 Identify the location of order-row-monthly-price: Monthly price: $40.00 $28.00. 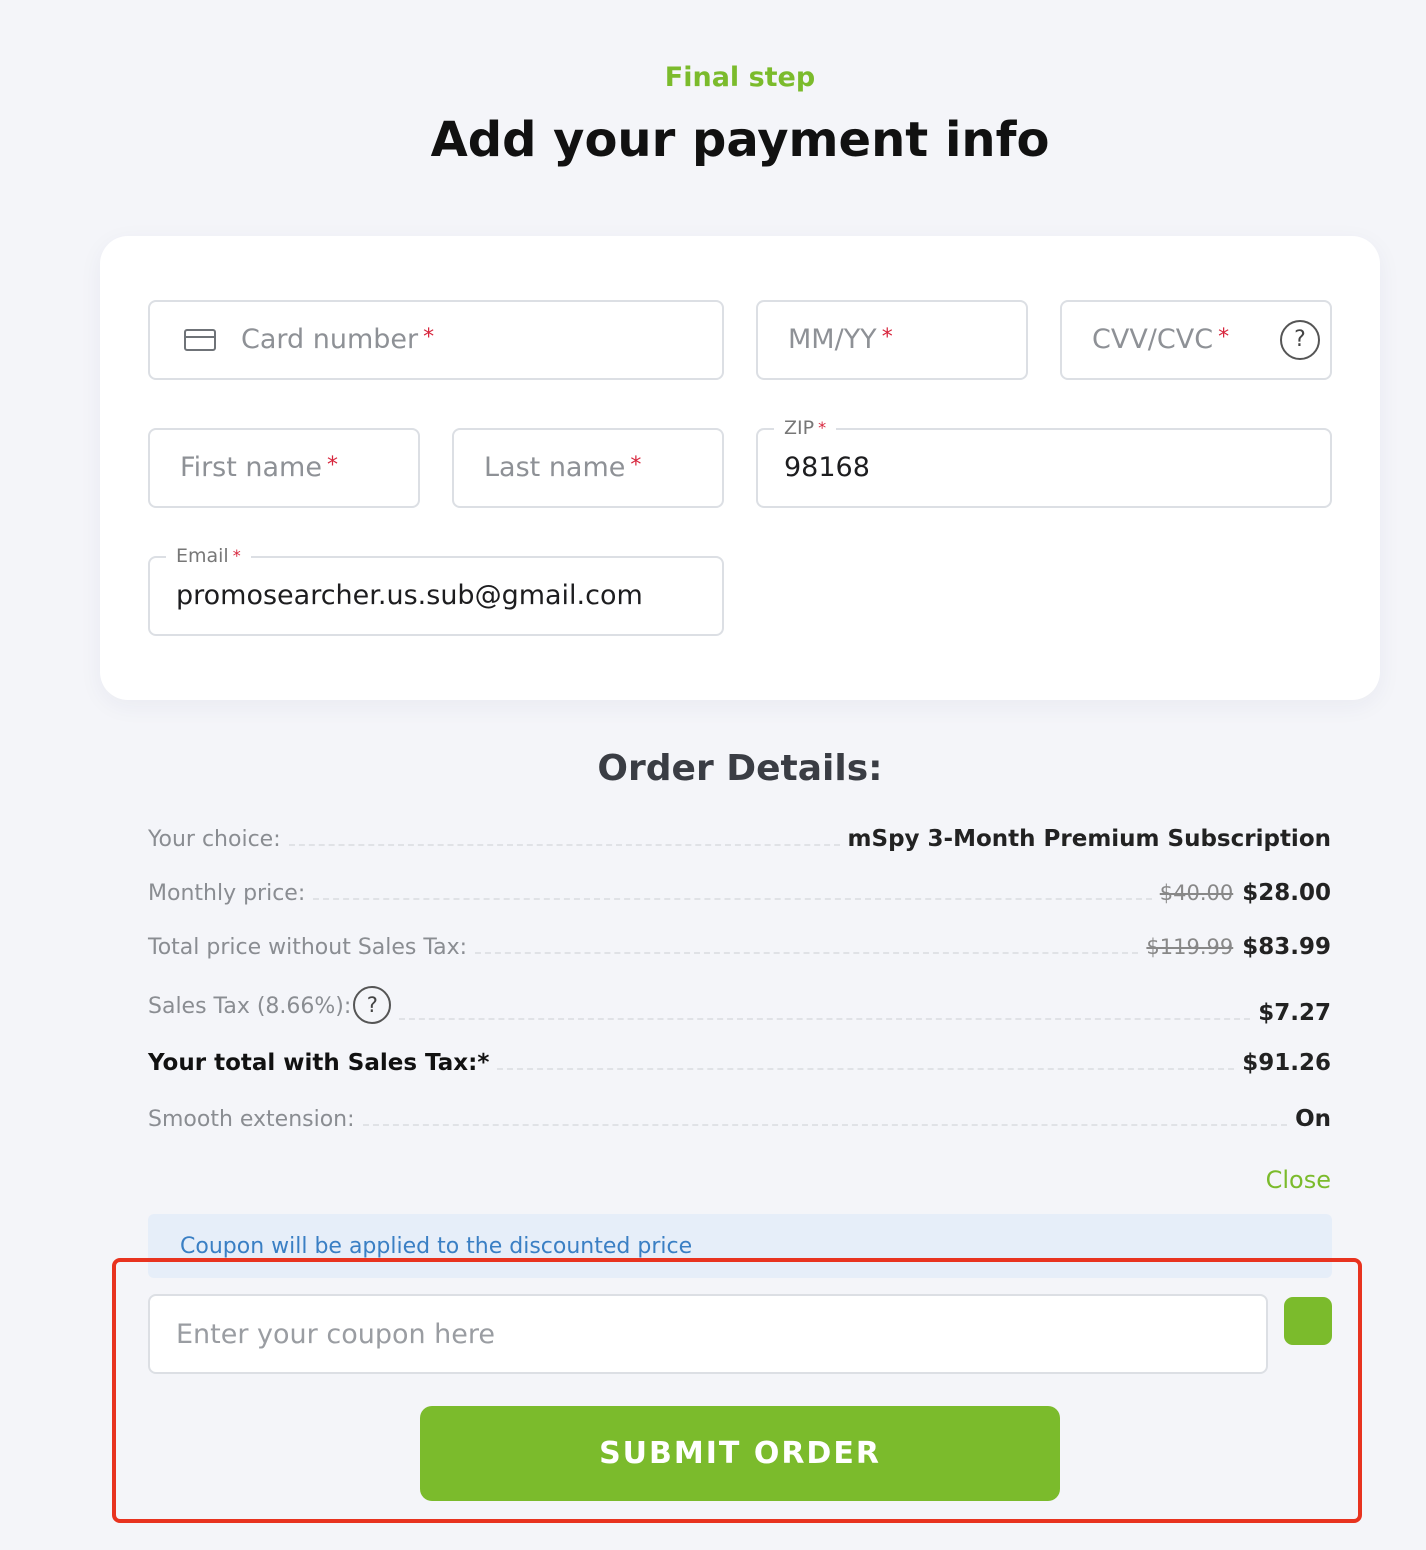
(739, 893).